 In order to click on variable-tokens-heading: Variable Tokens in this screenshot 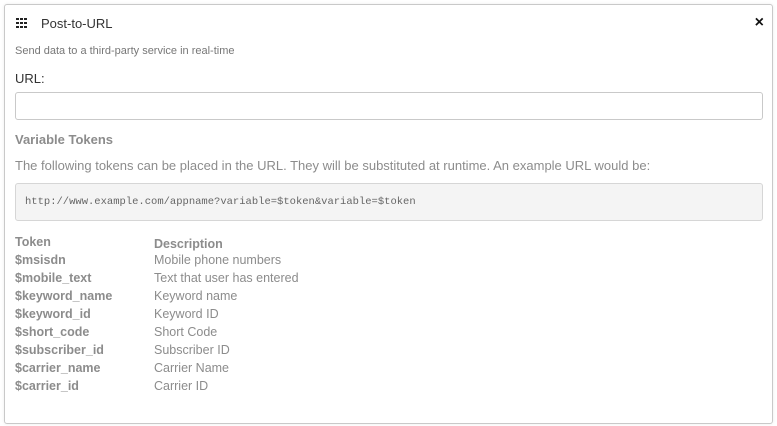, I will do `click(64, 139)`.